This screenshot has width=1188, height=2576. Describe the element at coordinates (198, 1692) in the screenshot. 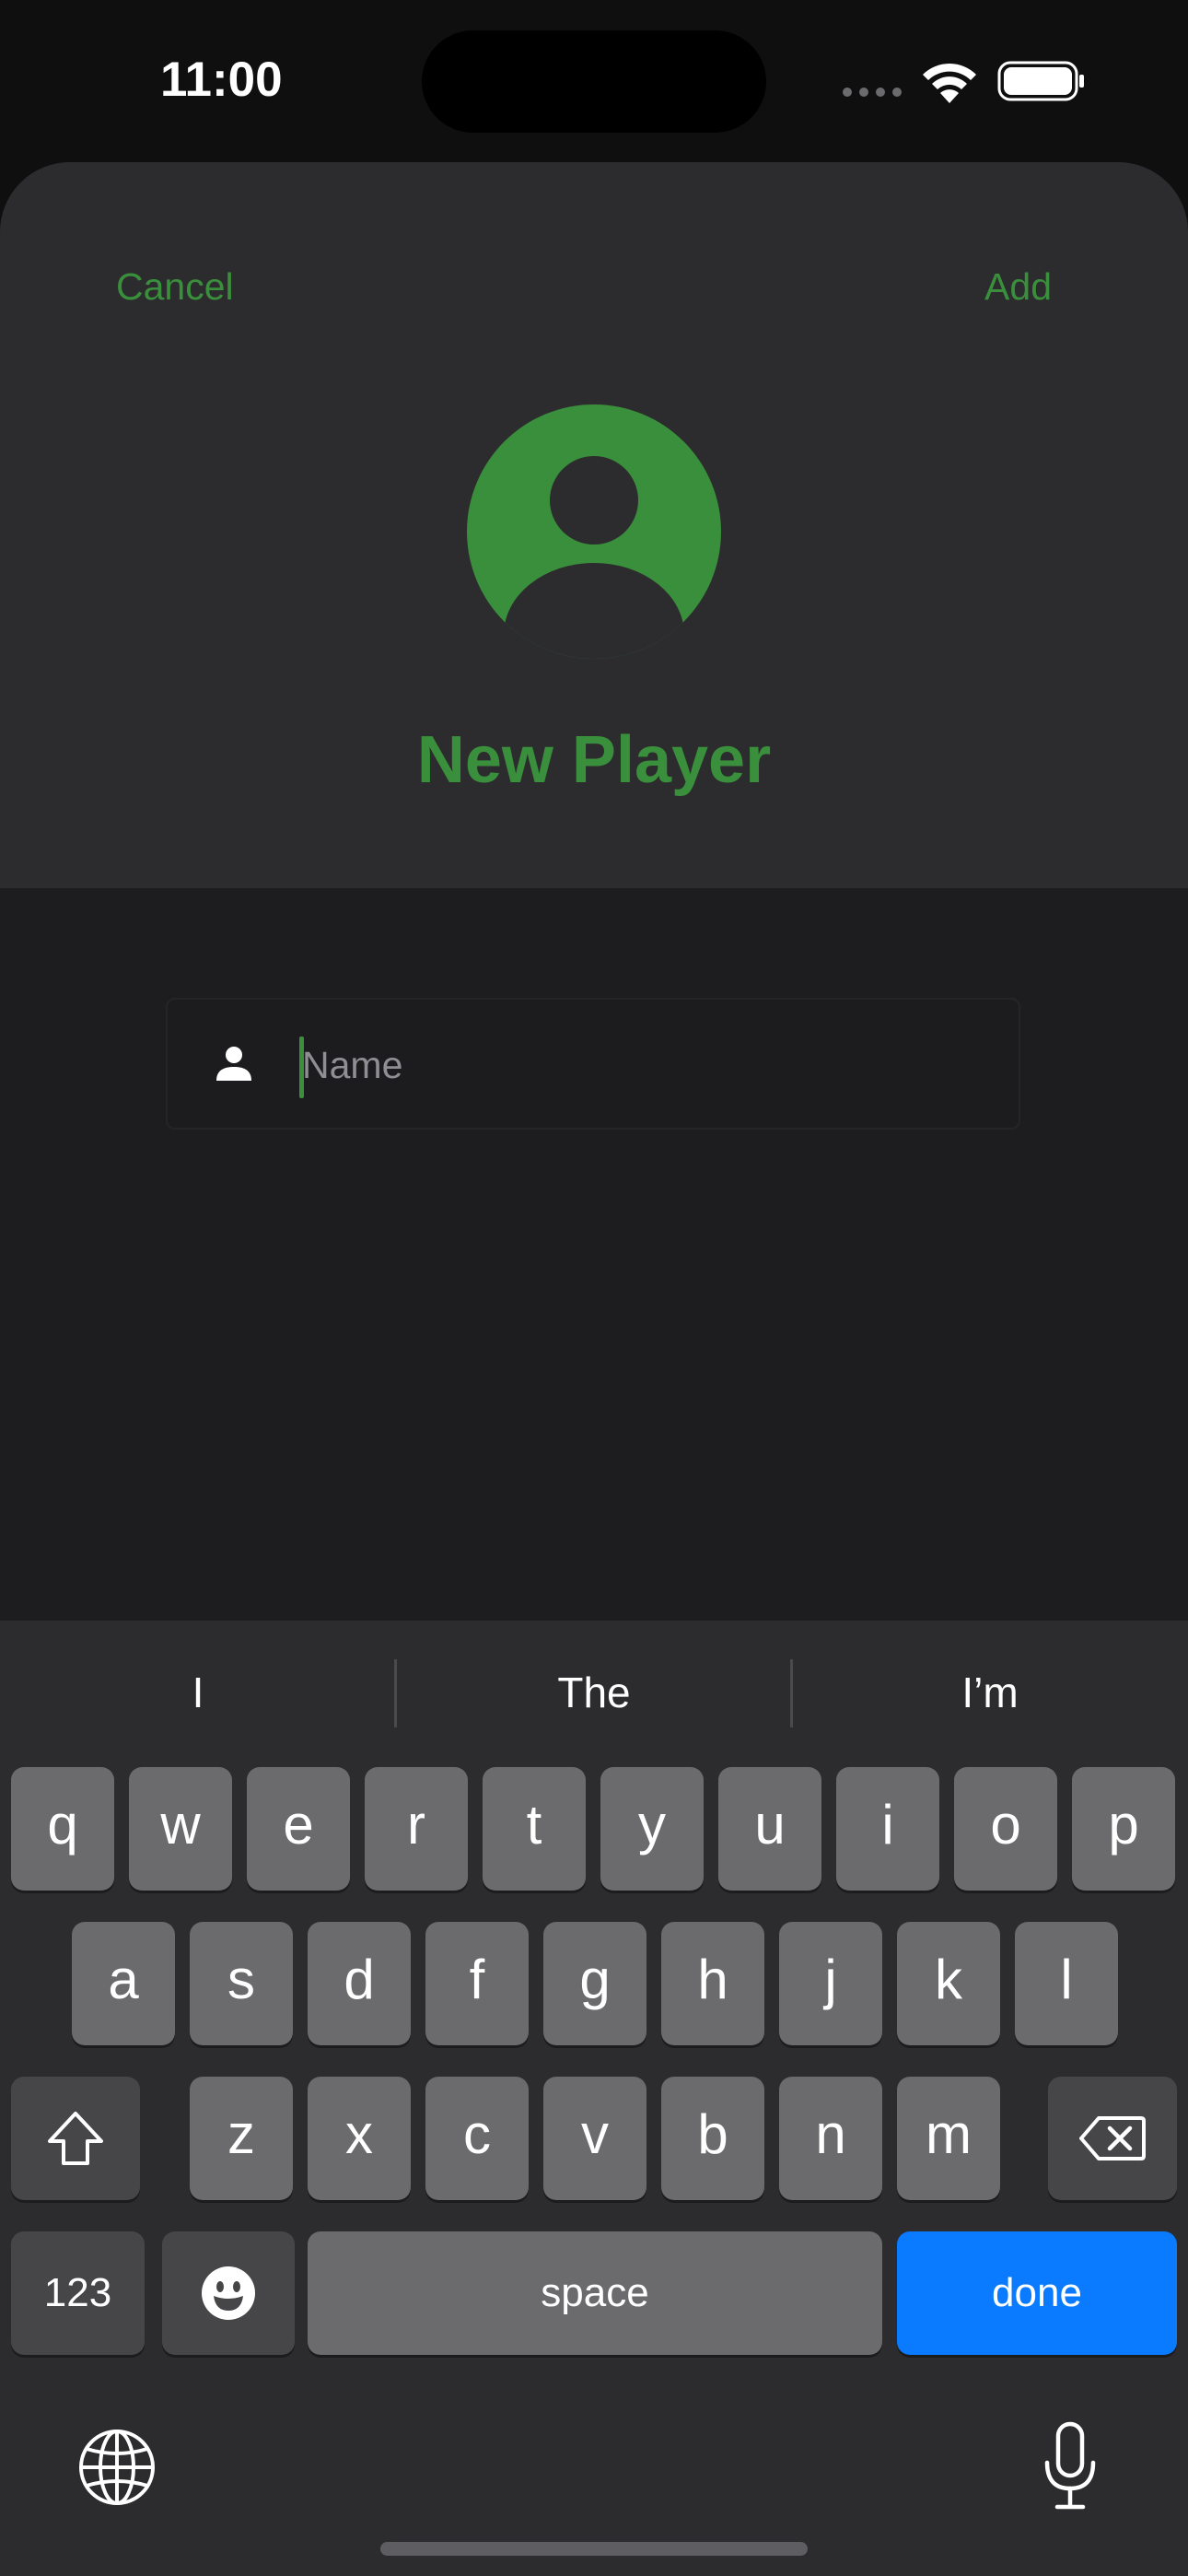

I see `suggestion-item: I` at that location.